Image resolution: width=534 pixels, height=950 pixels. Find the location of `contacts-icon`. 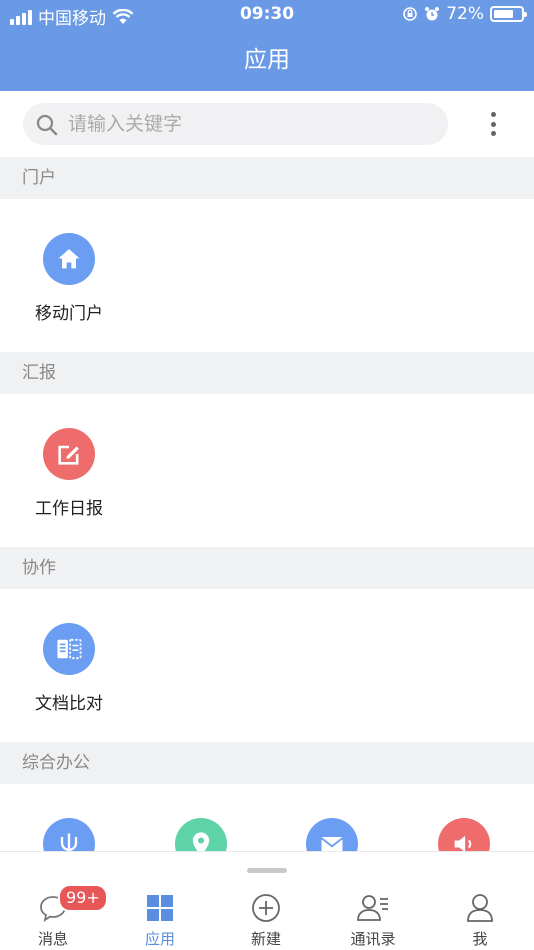

contacts-icon is located at coordinates (372, 908).